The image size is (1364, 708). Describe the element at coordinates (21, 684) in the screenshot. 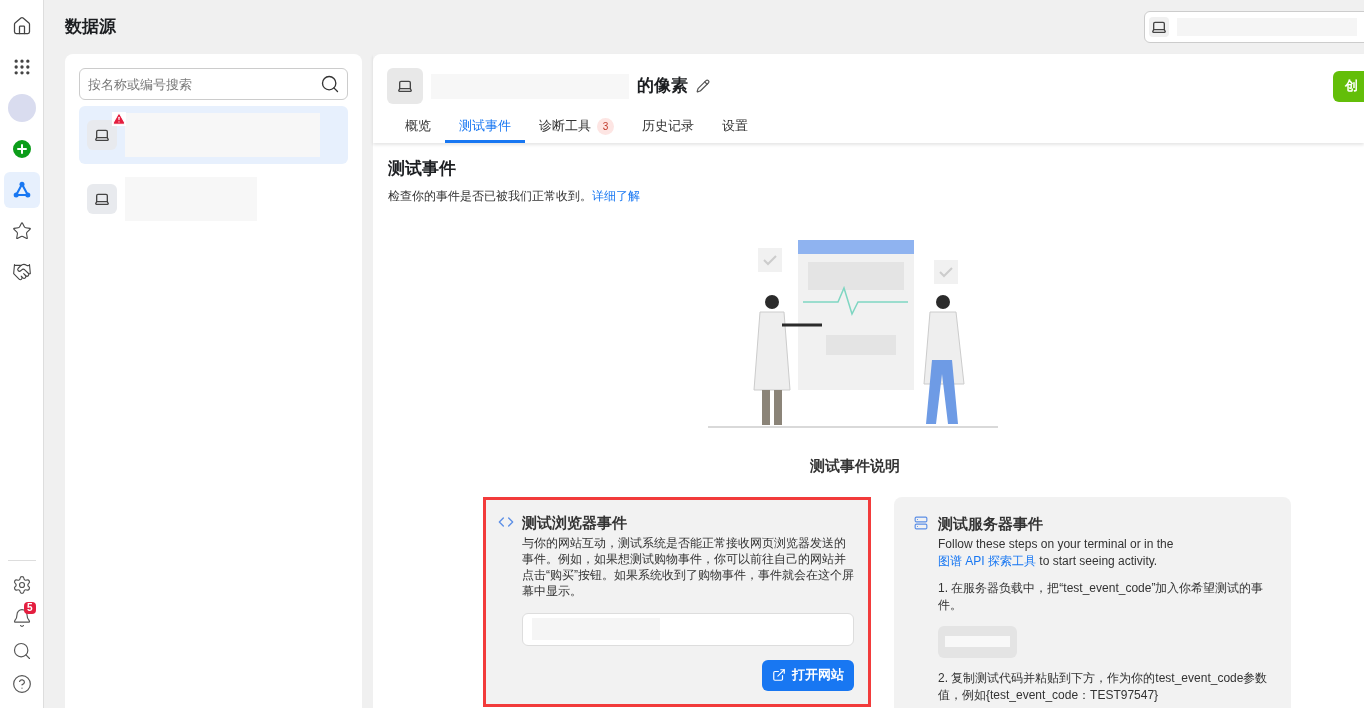

I see `help-icon` at that location.